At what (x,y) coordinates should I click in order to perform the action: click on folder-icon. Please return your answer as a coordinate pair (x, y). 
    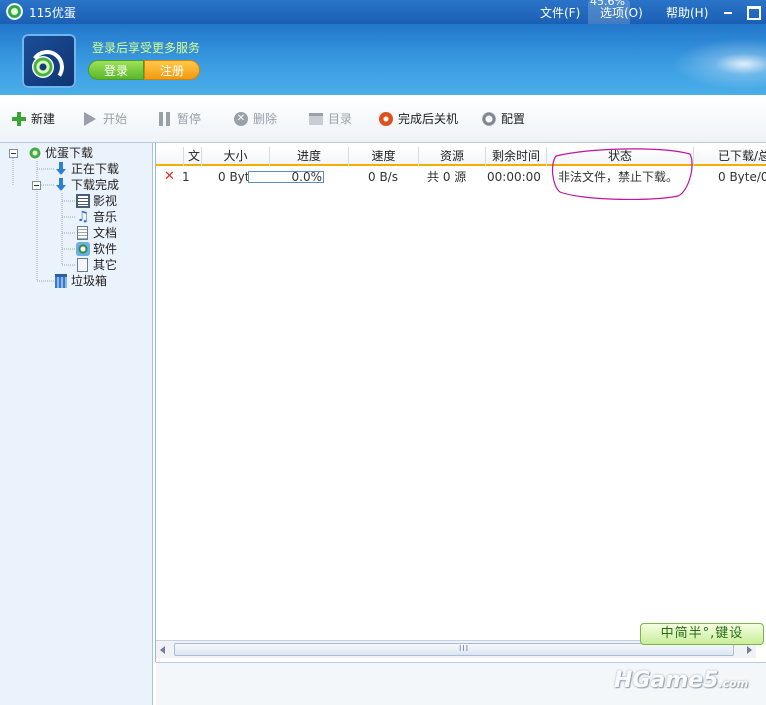
    Looking at the image, I should click on (316, 119).